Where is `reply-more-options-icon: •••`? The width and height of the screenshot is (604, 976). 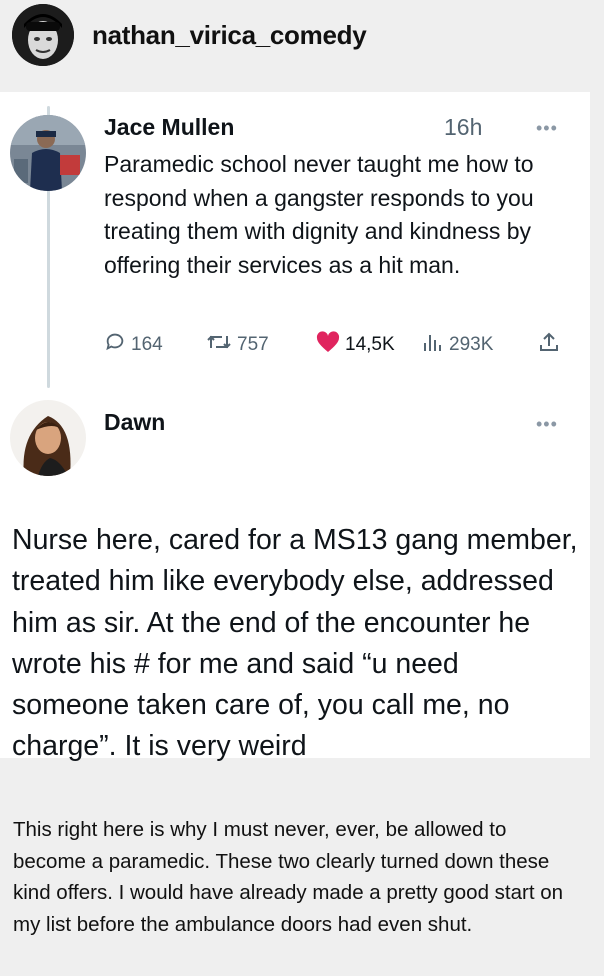
reply-more-options-icon: ••• is located at coordinates (547, 424).